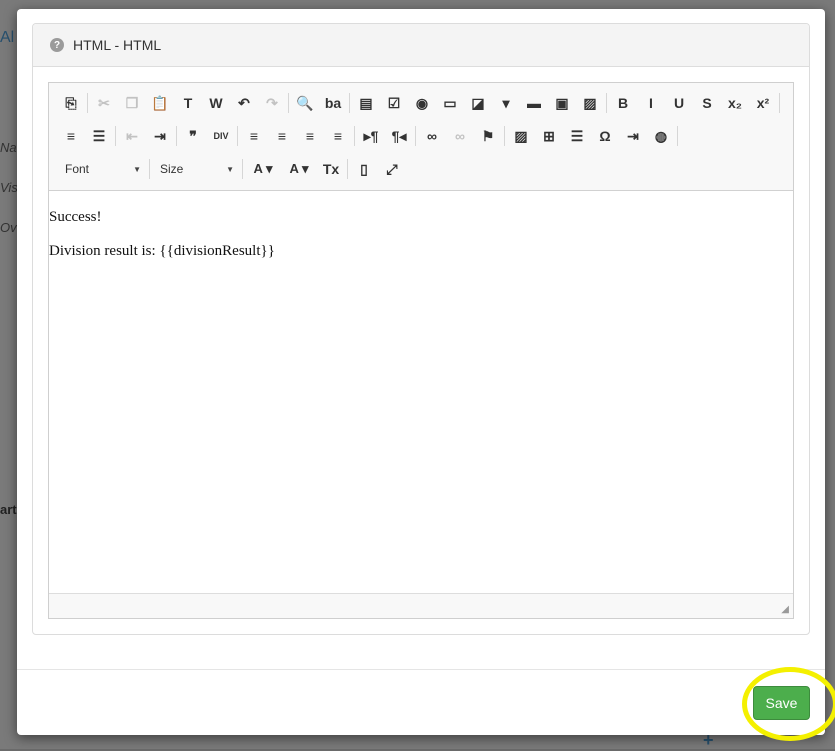 Image resolution: width=835 pixels, height=751 pixels. I want to click on ltr-icon: ▸¶, so click(371, 136).